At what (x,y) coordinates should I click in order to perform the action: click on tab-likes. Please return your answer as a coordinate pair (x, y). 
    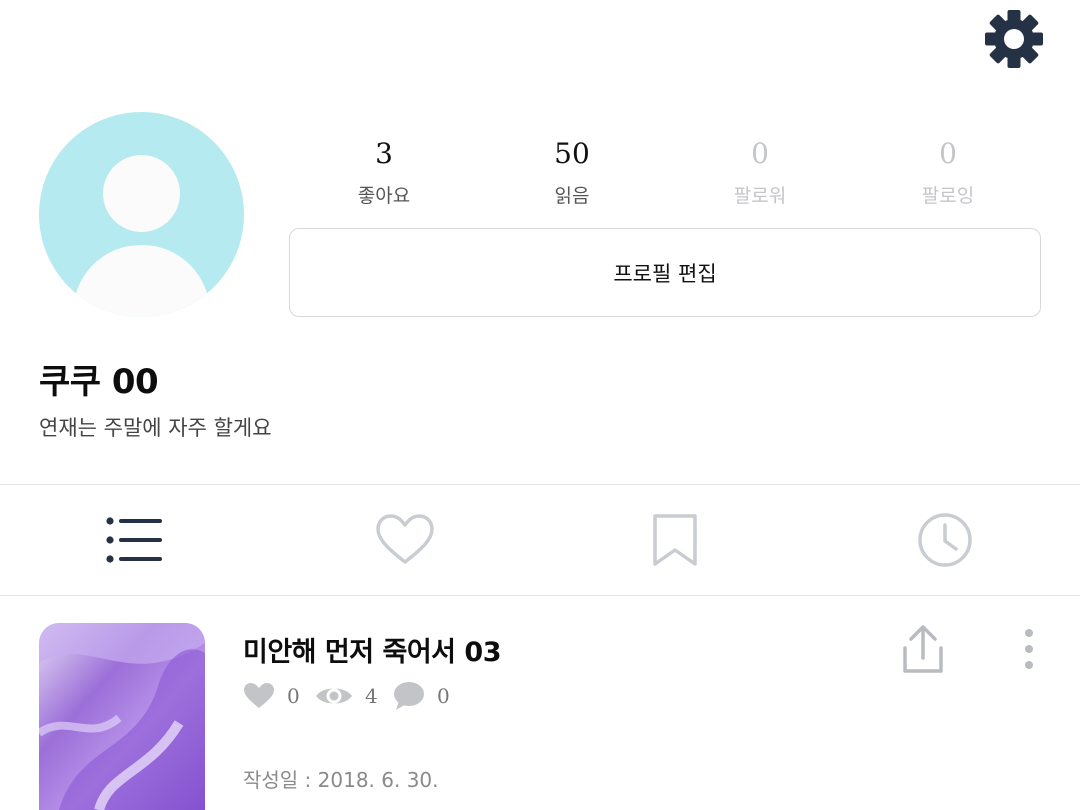
    Looking at the image, I should click on (405, 540).